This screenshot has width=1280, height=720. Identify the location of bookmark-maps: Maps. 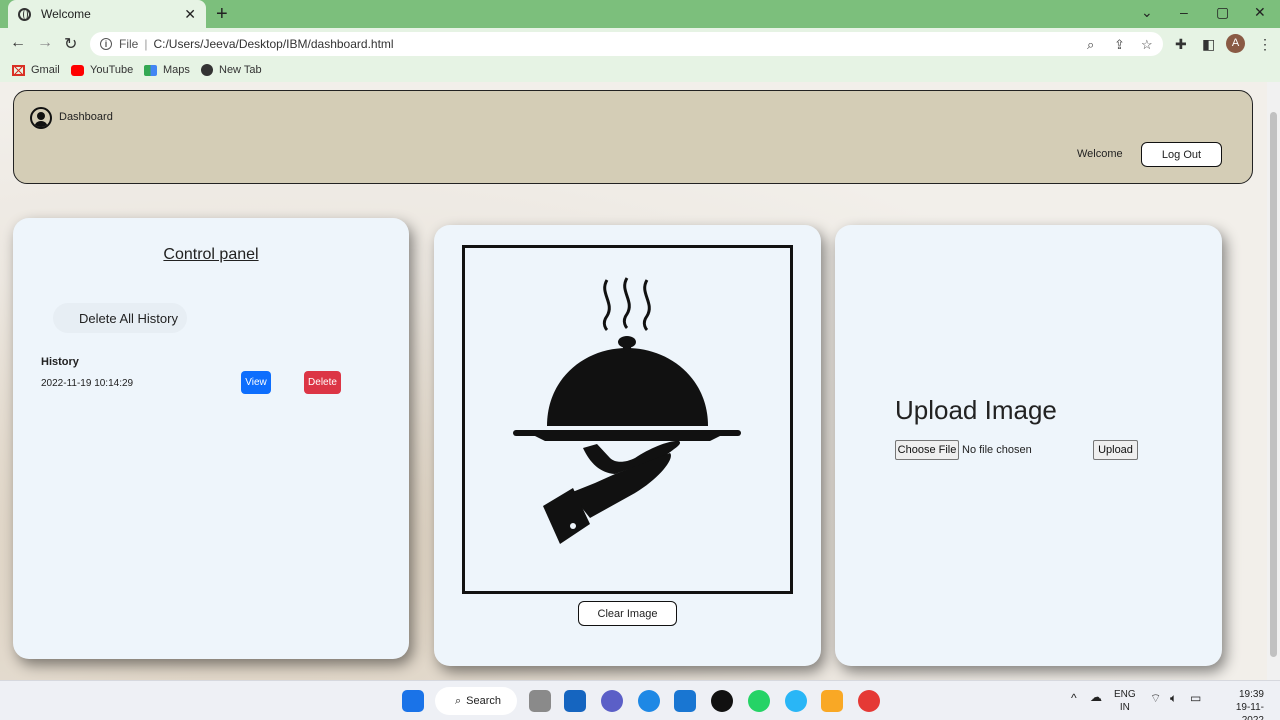
(167, 70).